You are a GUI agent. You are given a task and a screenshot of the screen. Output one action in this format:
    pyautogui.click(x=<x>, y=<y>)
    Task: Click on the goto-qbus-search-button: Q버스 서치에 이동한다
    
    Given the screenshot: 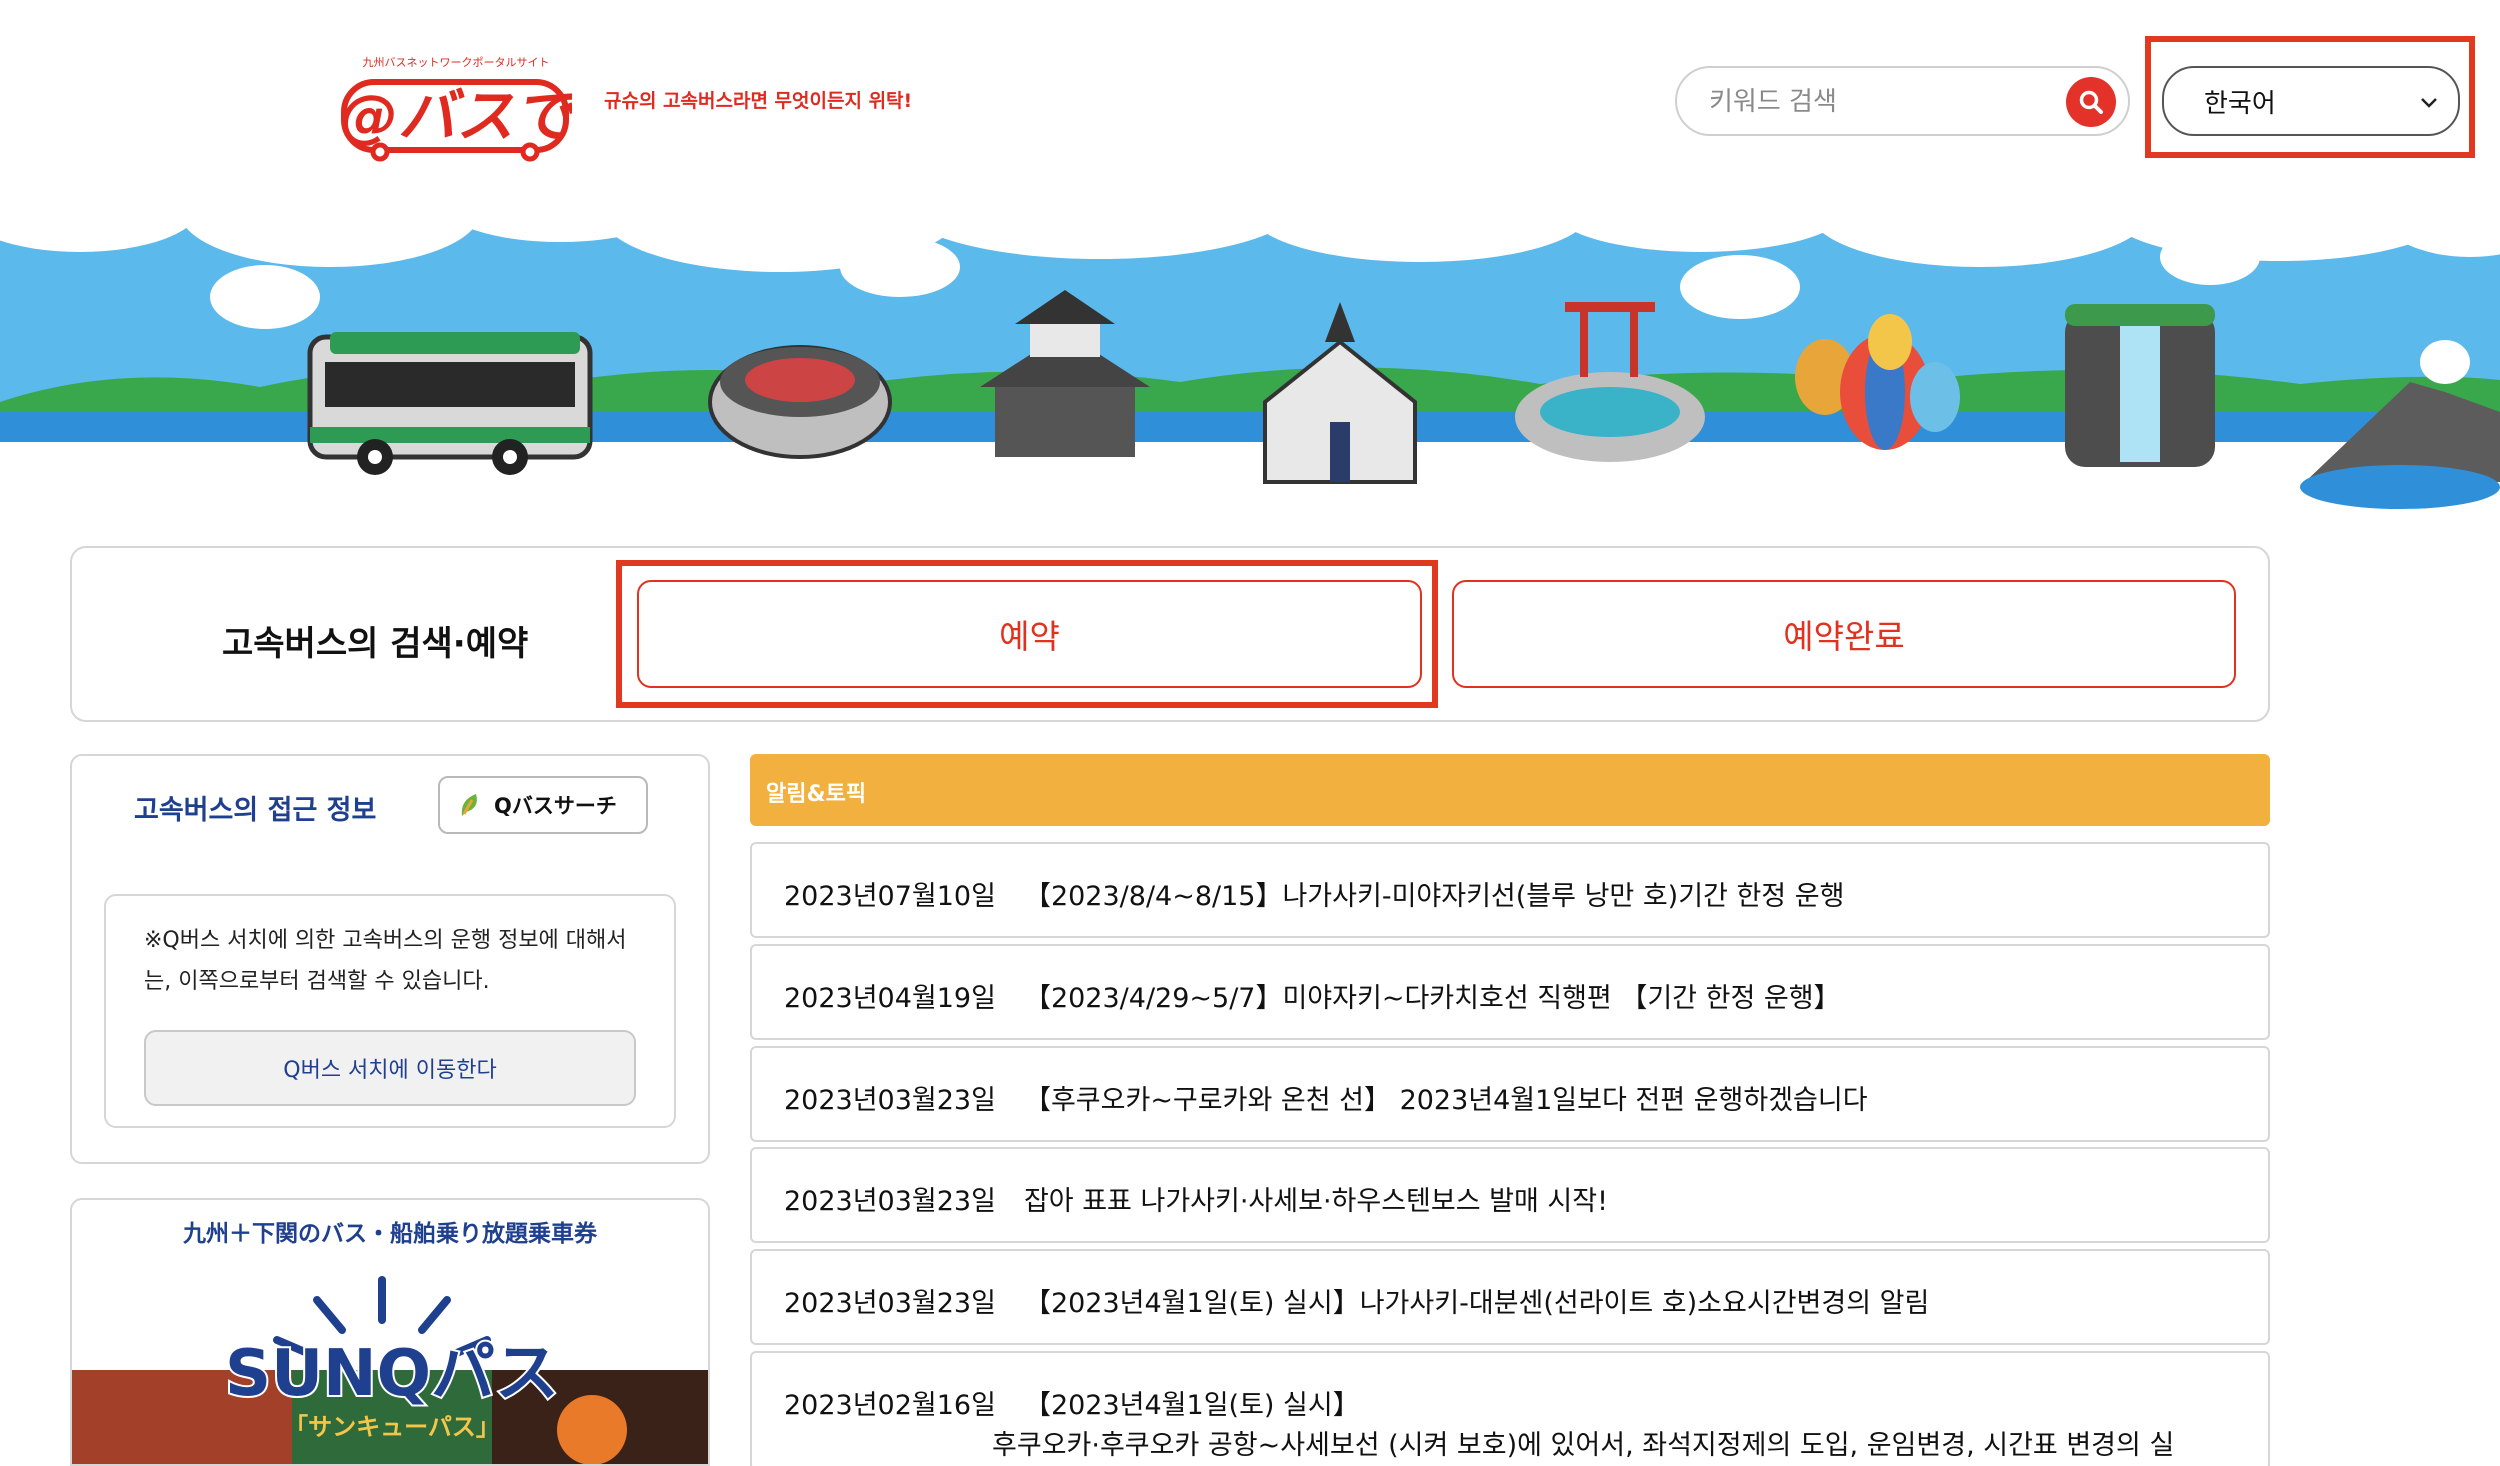 What is the action you would take?
    pyautogui.click(x=390, y=1068)
    